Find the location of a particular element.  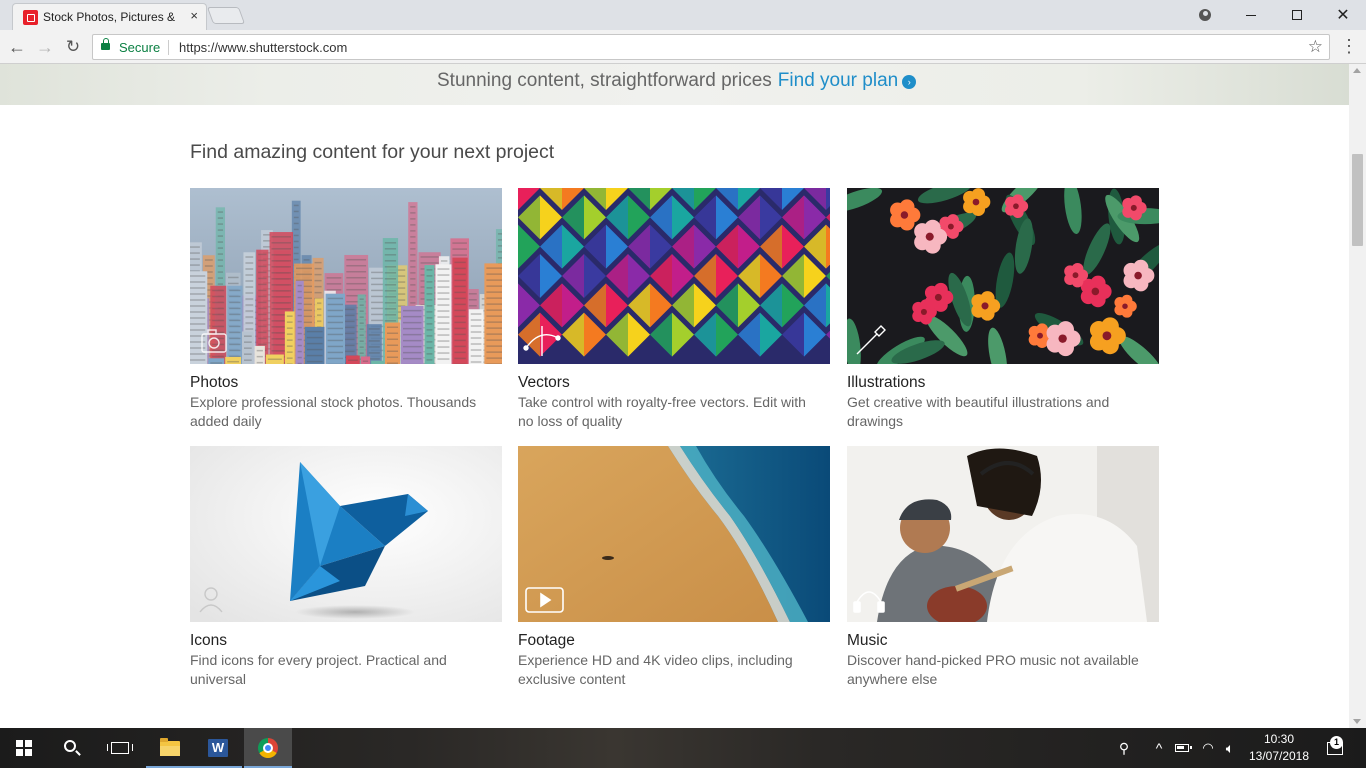

forward-button: → is located at coordinates (45, 47).